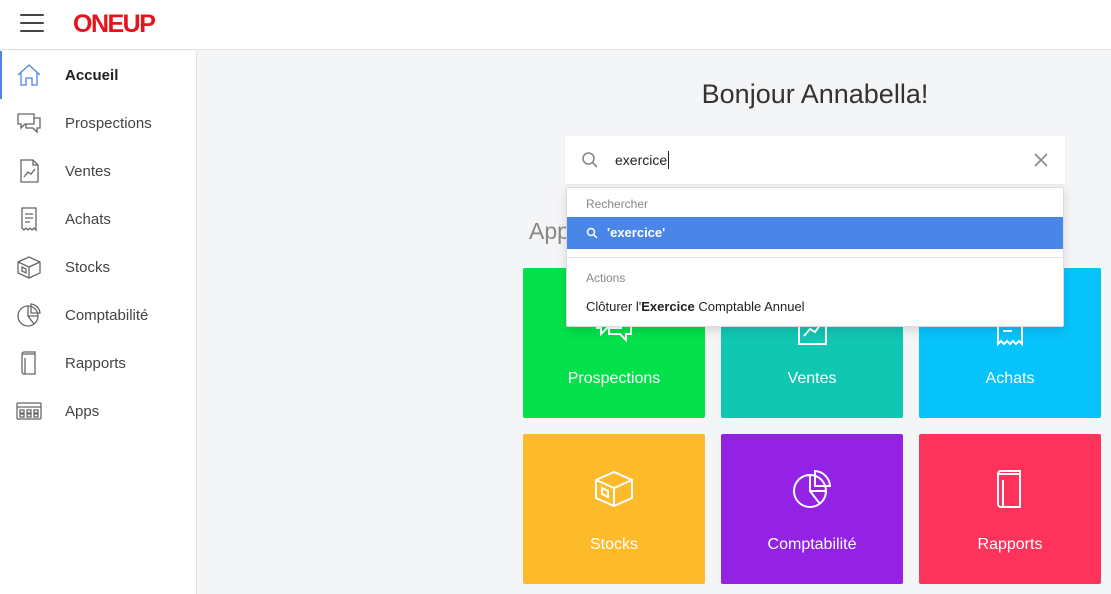 Image resolution: width=1111 pixels, height=594 pixels. Describe the element at coordinates (642, 160) in the screenshot. I see `search-input: exercice` at that location.